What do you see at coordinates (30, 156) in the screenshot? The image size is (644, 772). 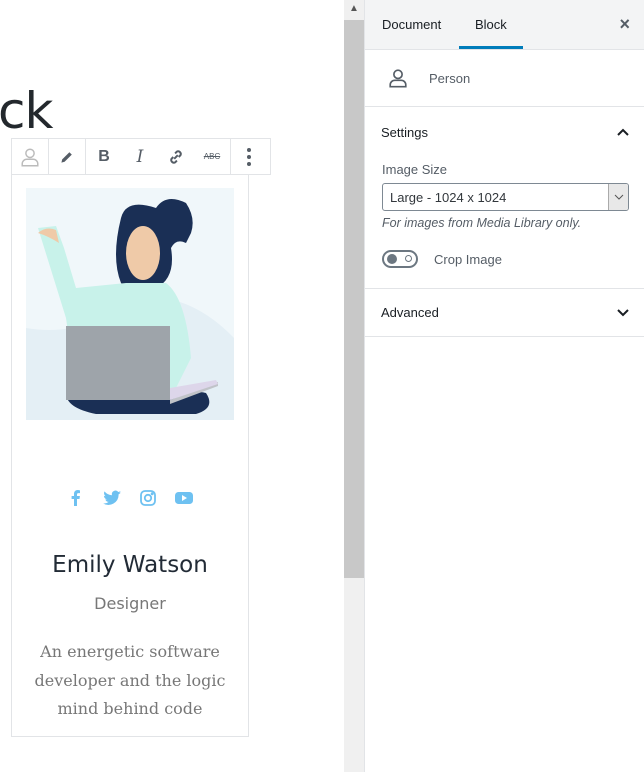 I see `person-block-icon` at bounding box center [30, 156].